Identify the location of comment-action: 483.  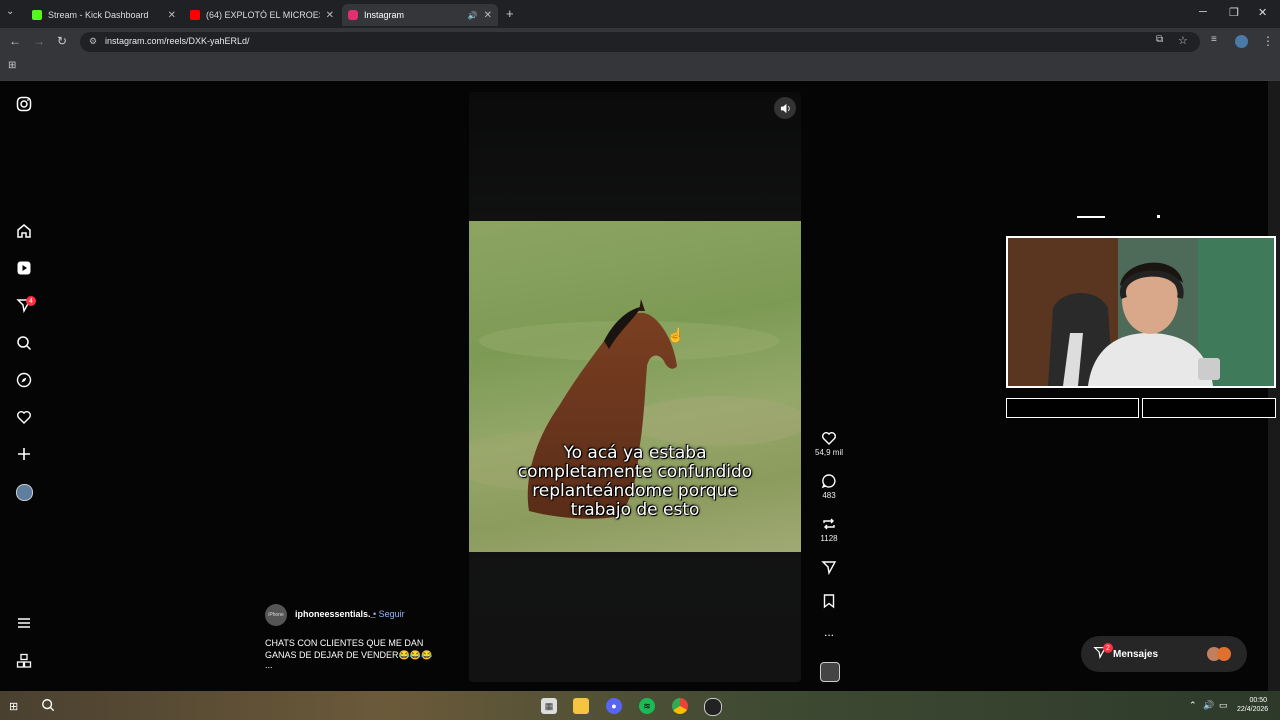
(829, 486).